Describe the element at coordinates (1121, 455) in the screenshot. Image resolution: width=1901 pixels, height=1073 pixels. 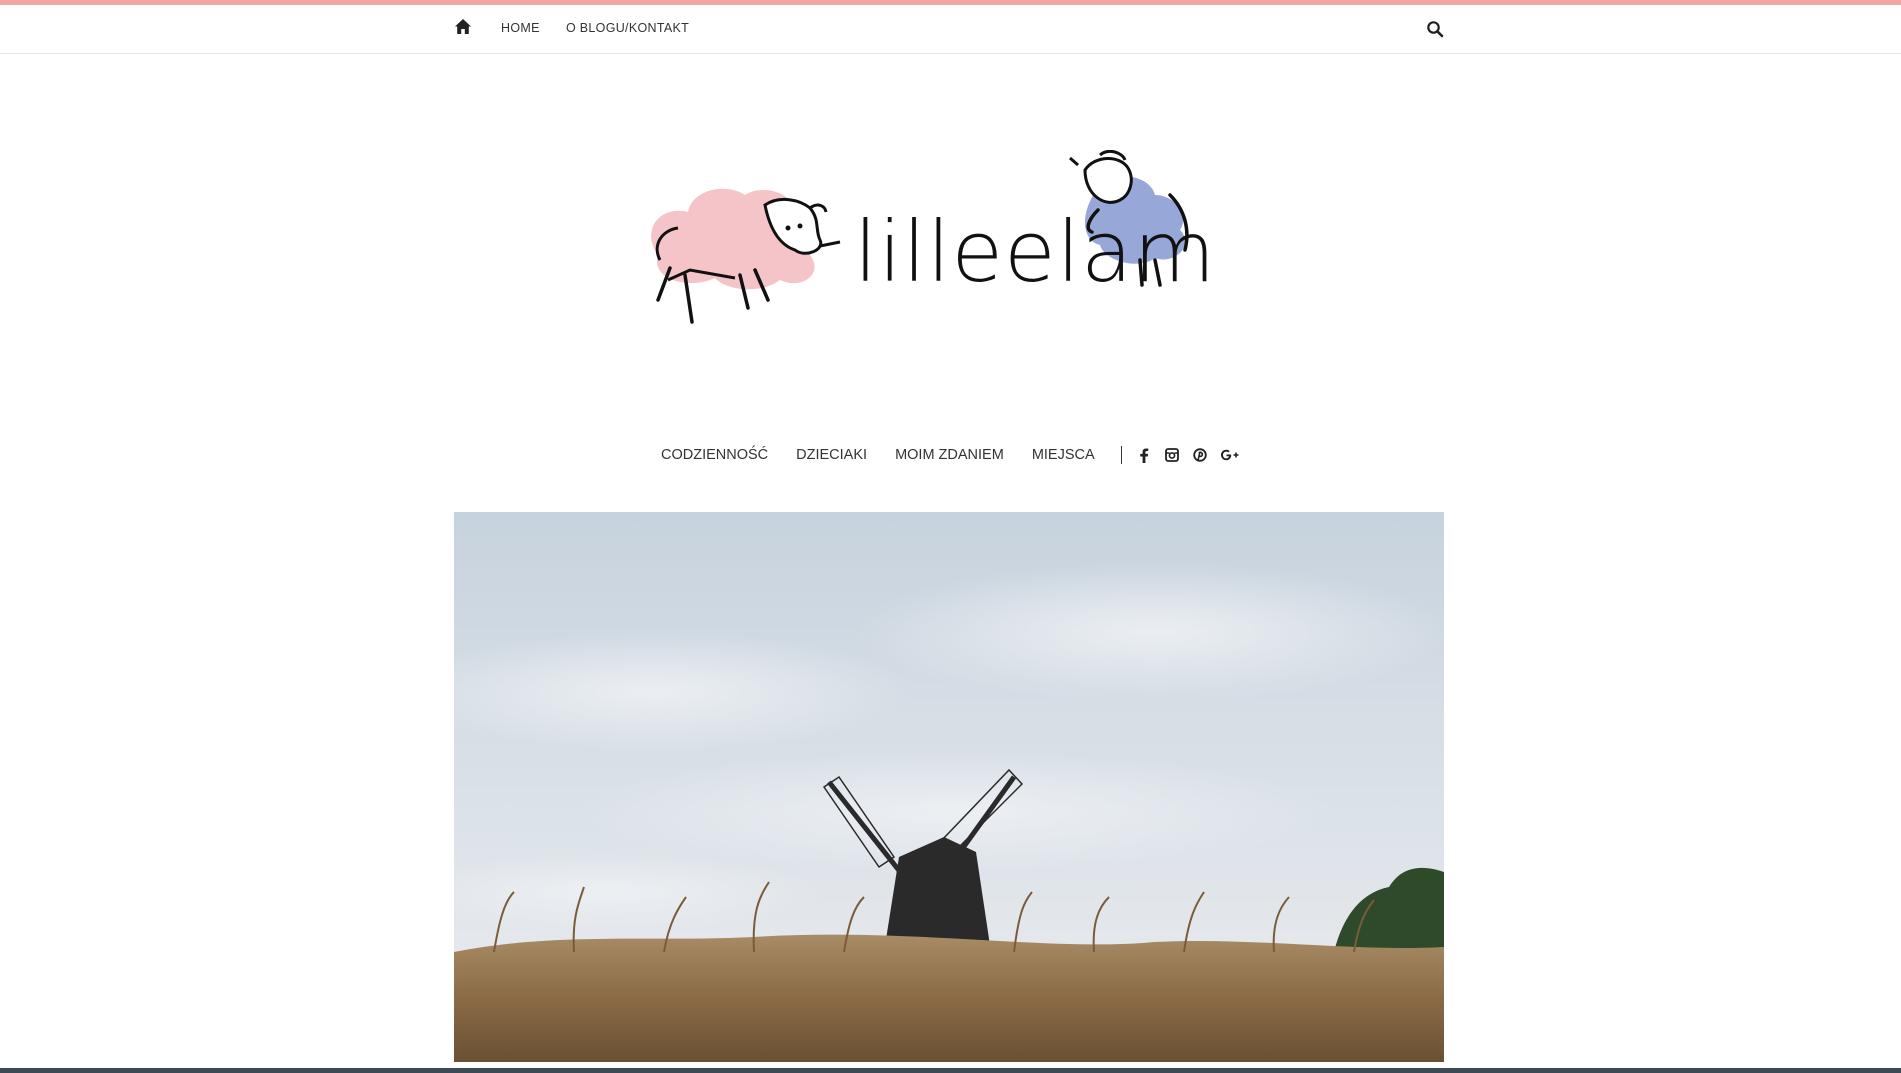
I see `nav-divider` at that location.